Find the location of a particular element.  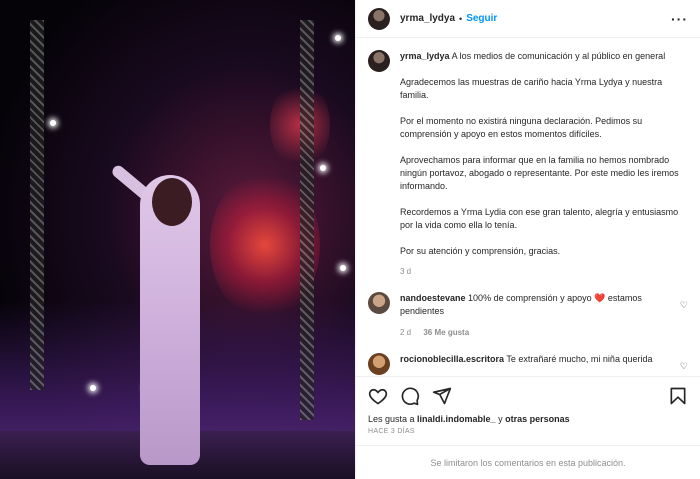

bookmark-icon is located at coordinates (678, 396).